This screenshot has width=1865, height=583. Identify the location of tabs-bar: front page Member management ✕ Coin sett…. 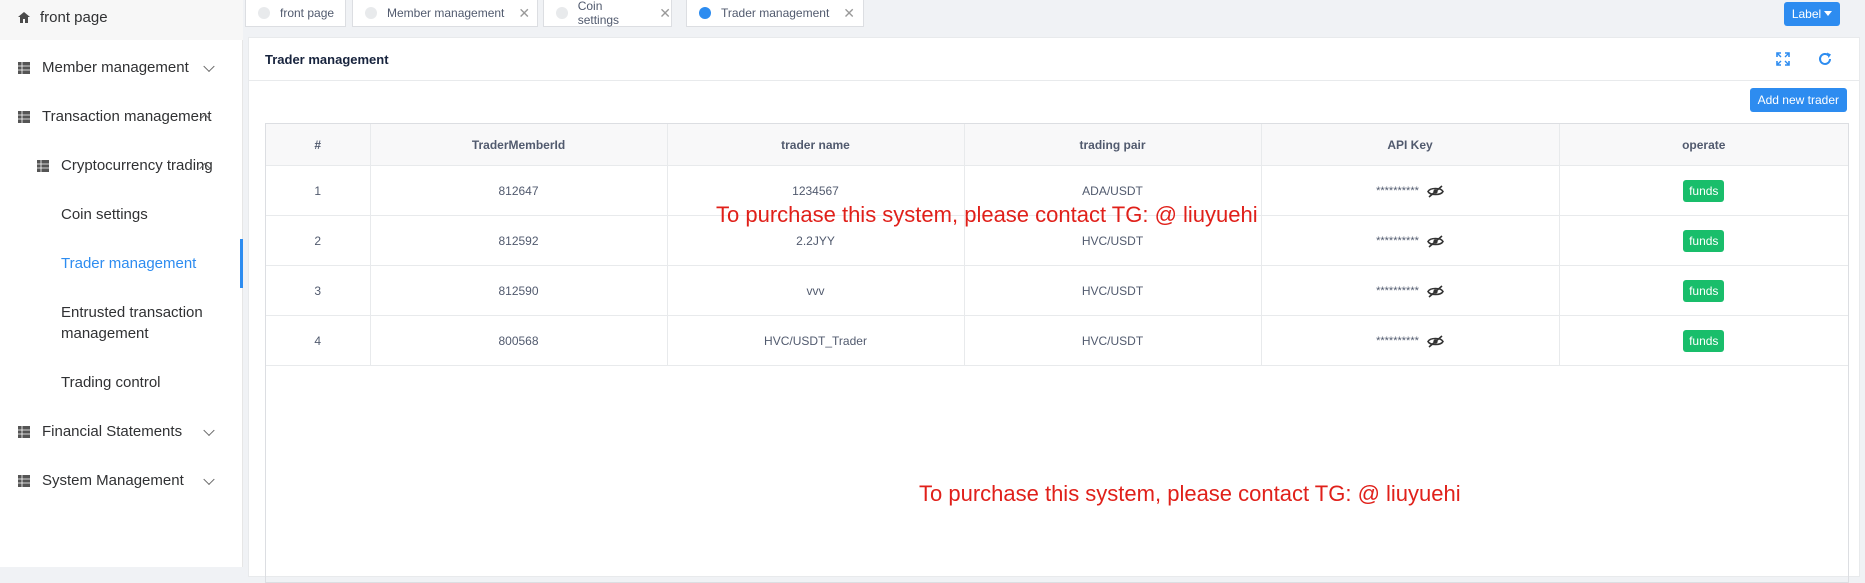
(1054, 14).